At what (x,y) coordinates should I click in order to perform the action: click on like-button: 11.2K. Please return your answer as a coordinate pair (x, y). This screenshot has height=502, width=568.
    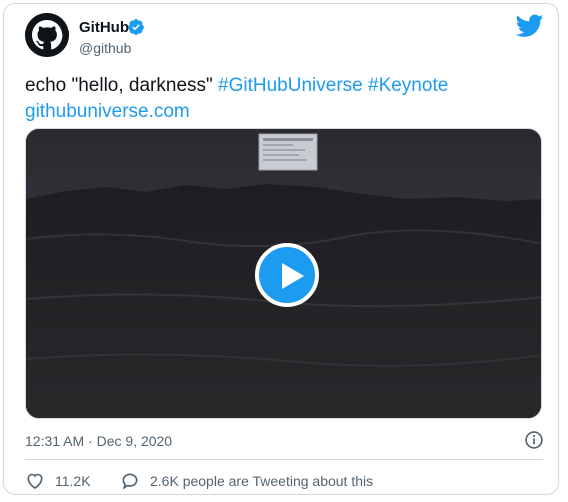
    Looking at the image, I should click on (58, 481).